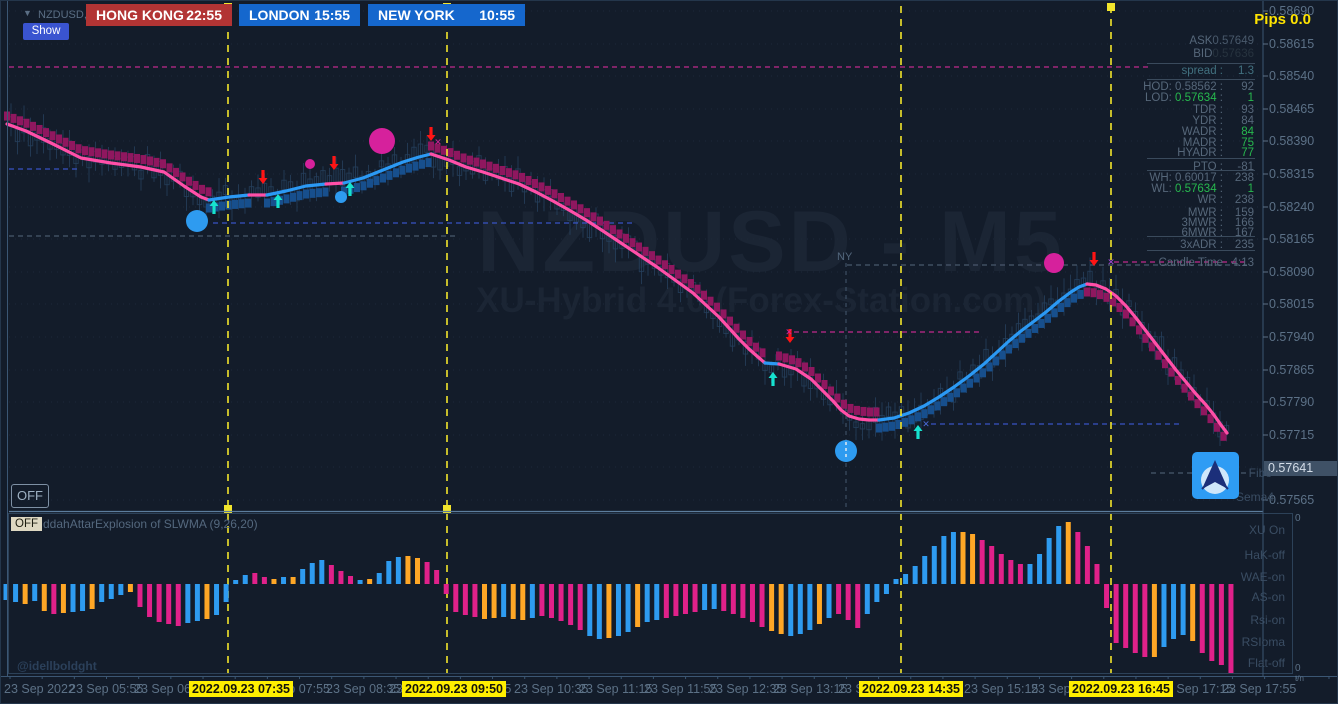 The width and height of the screenshot is (1338, 704). I want to click on quote-row: WR : 238, so click(1157, 200).